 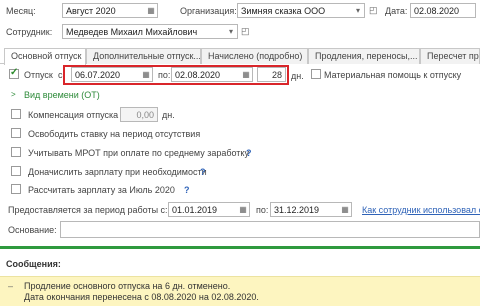 What do you see at coordinates (11, 286) in the screenshot?
I see `dash-icon: –` at bounding box center [11, 286].